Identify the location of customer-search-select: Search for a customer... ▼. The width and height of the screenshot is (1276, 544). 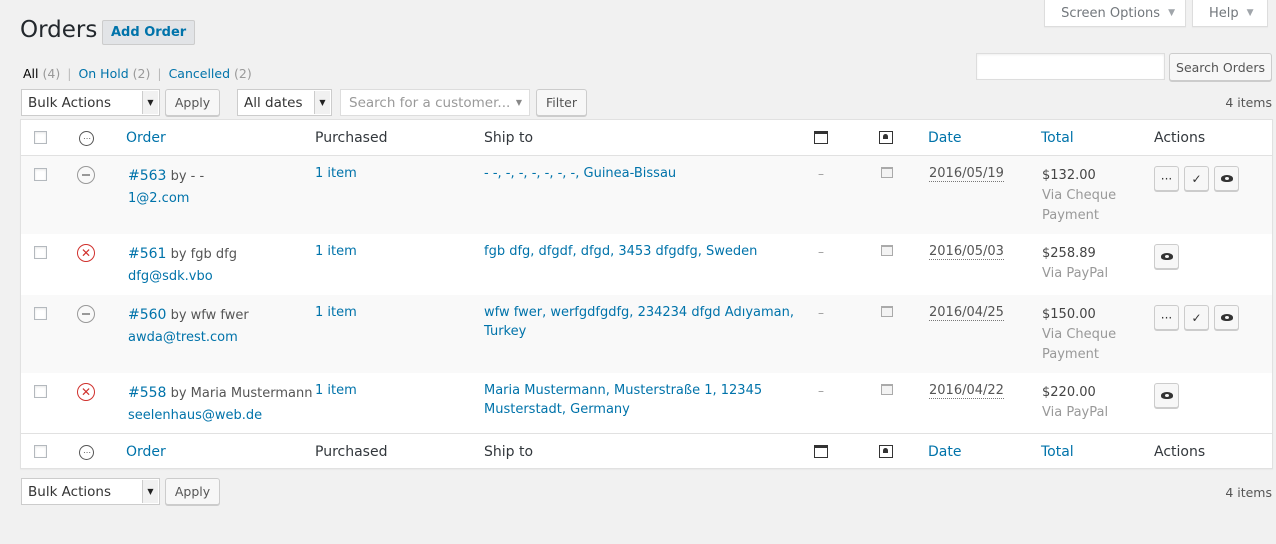
(435, 102).